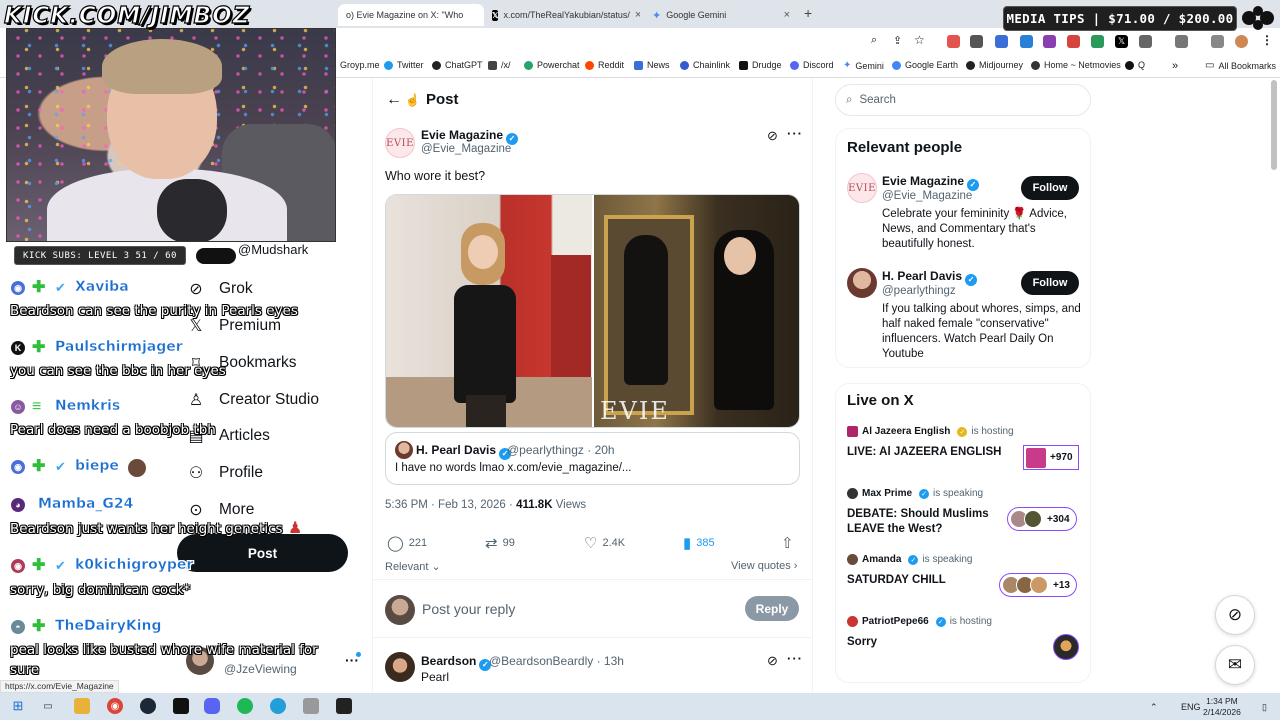 The height and width of the screenshot is (720, 1280). What do you see at coordinates (994, 65) in the screenshot?
I see `bookmark-item: Midjourney` at bounding box center [994, 65].